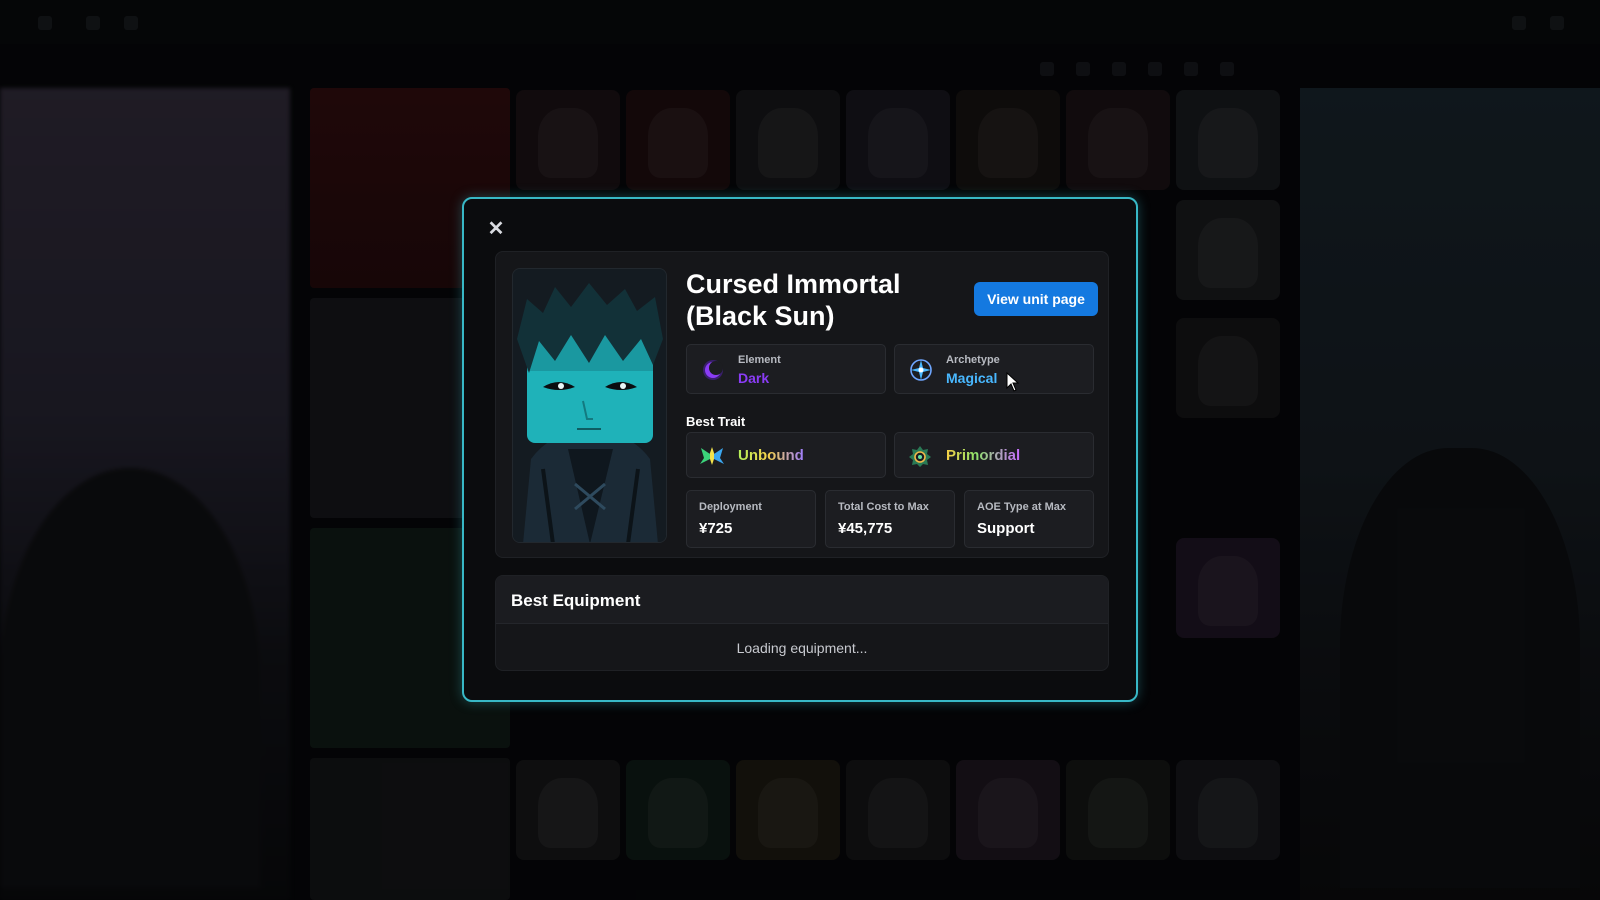 The width and height of the screenshot is (1600, 900). What do you see at coordinates (883, 507) in the screenshot?
I see `stat-total-cost-caption: Total Cost to Max` at bounding box center [883, 507].